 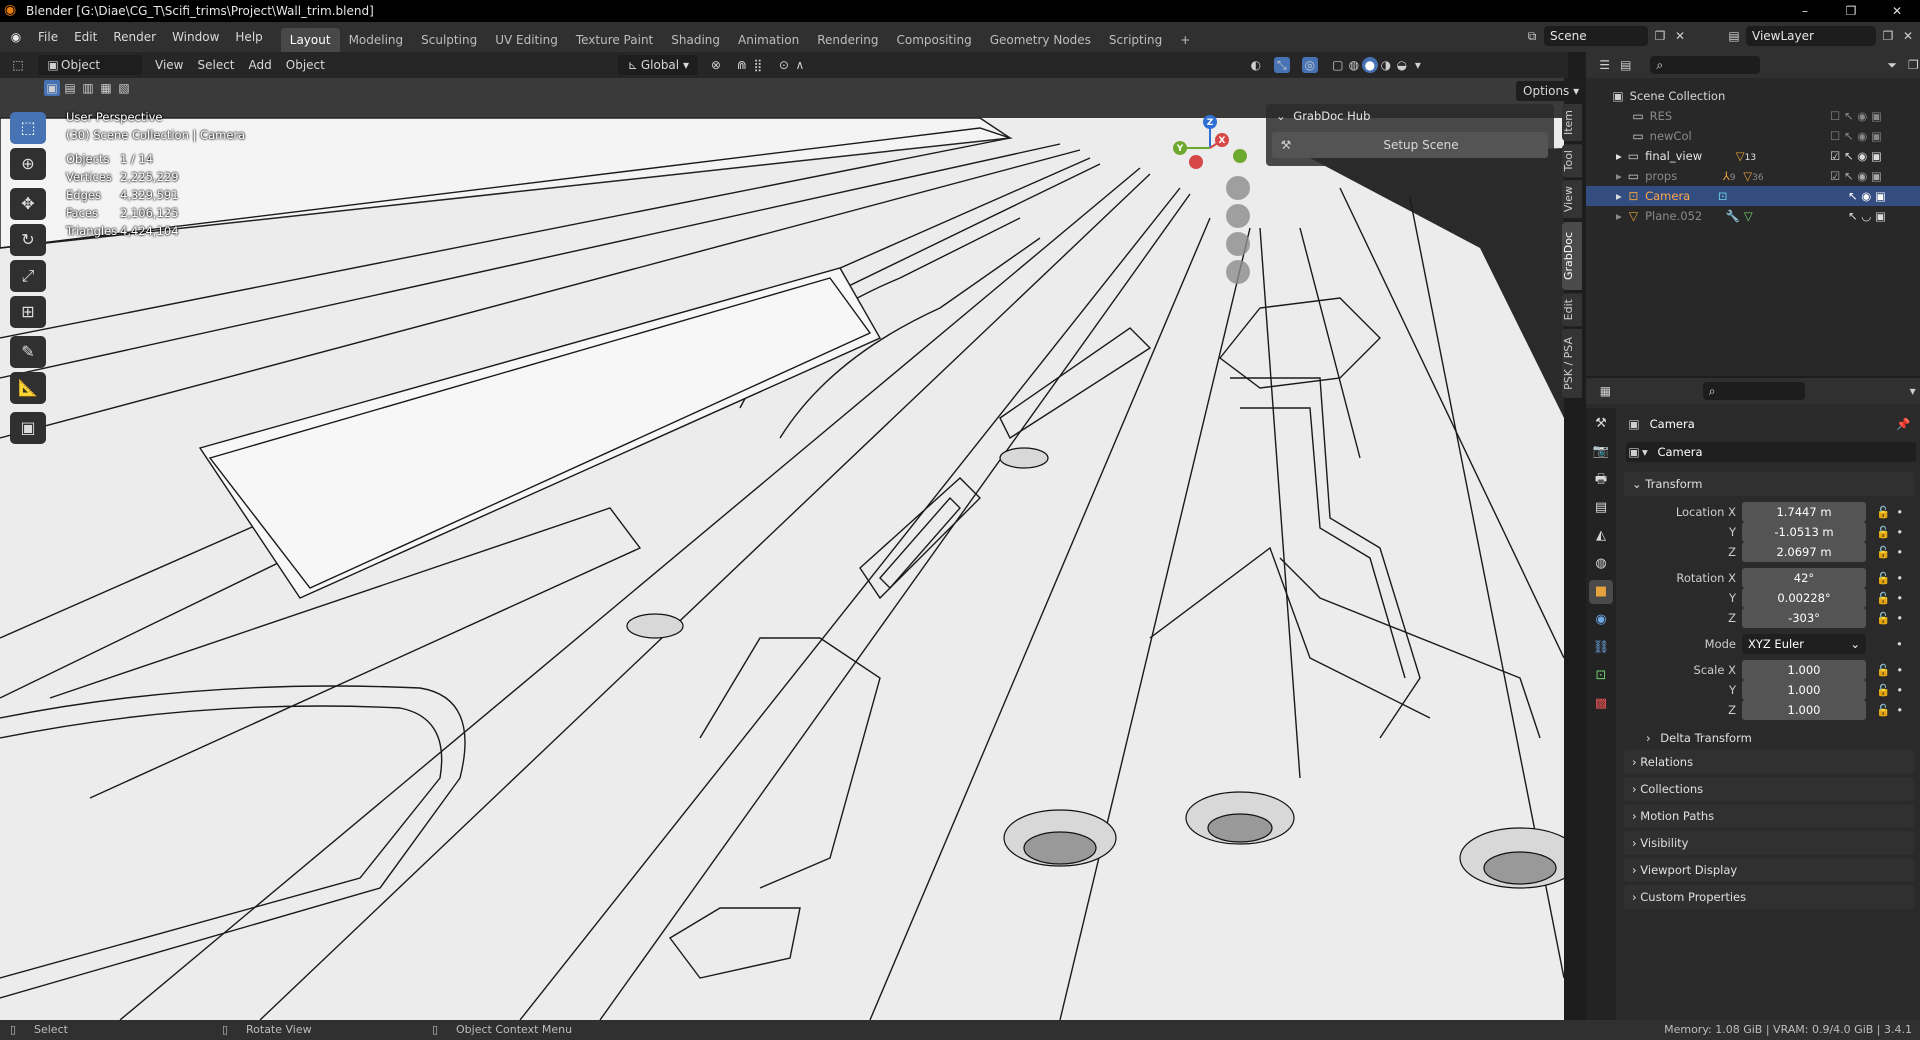 I want to click on visibility-panel-header: › Visibility, so click(x=1769, y=843).